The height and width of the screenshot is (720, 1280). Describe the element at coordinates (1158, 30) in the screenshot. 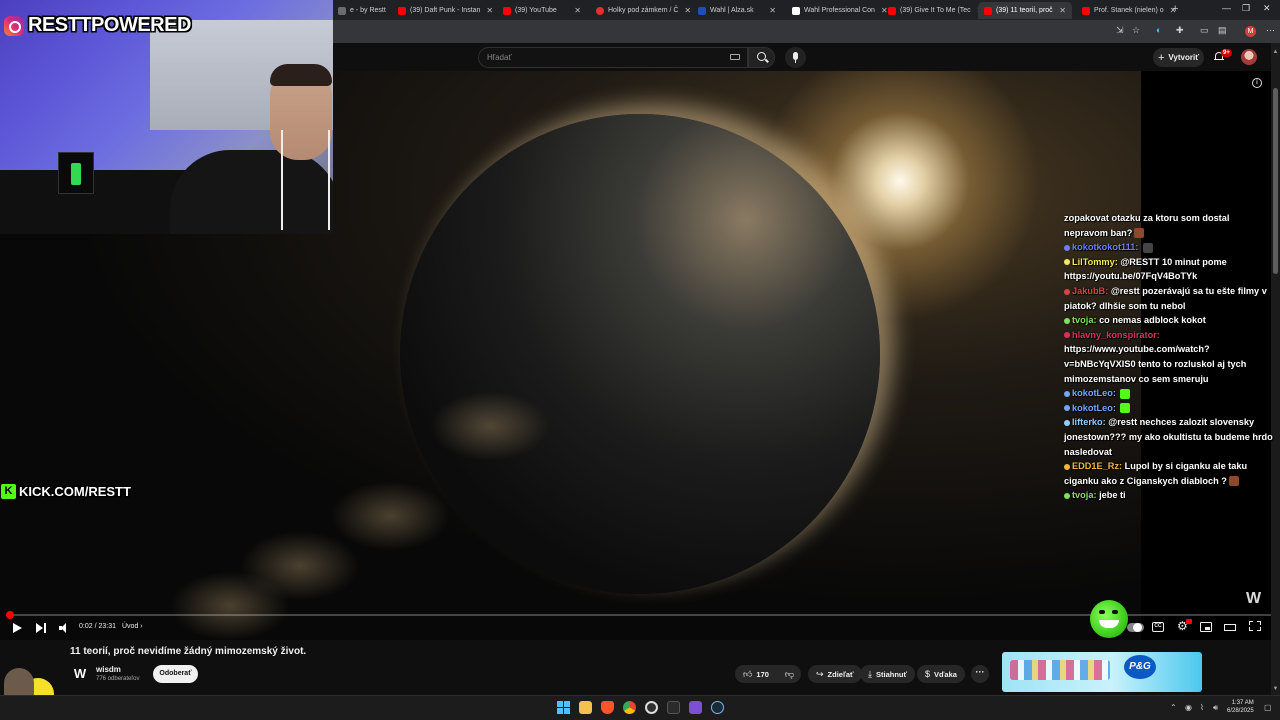

I see `extension-icon: ◐` at that location.